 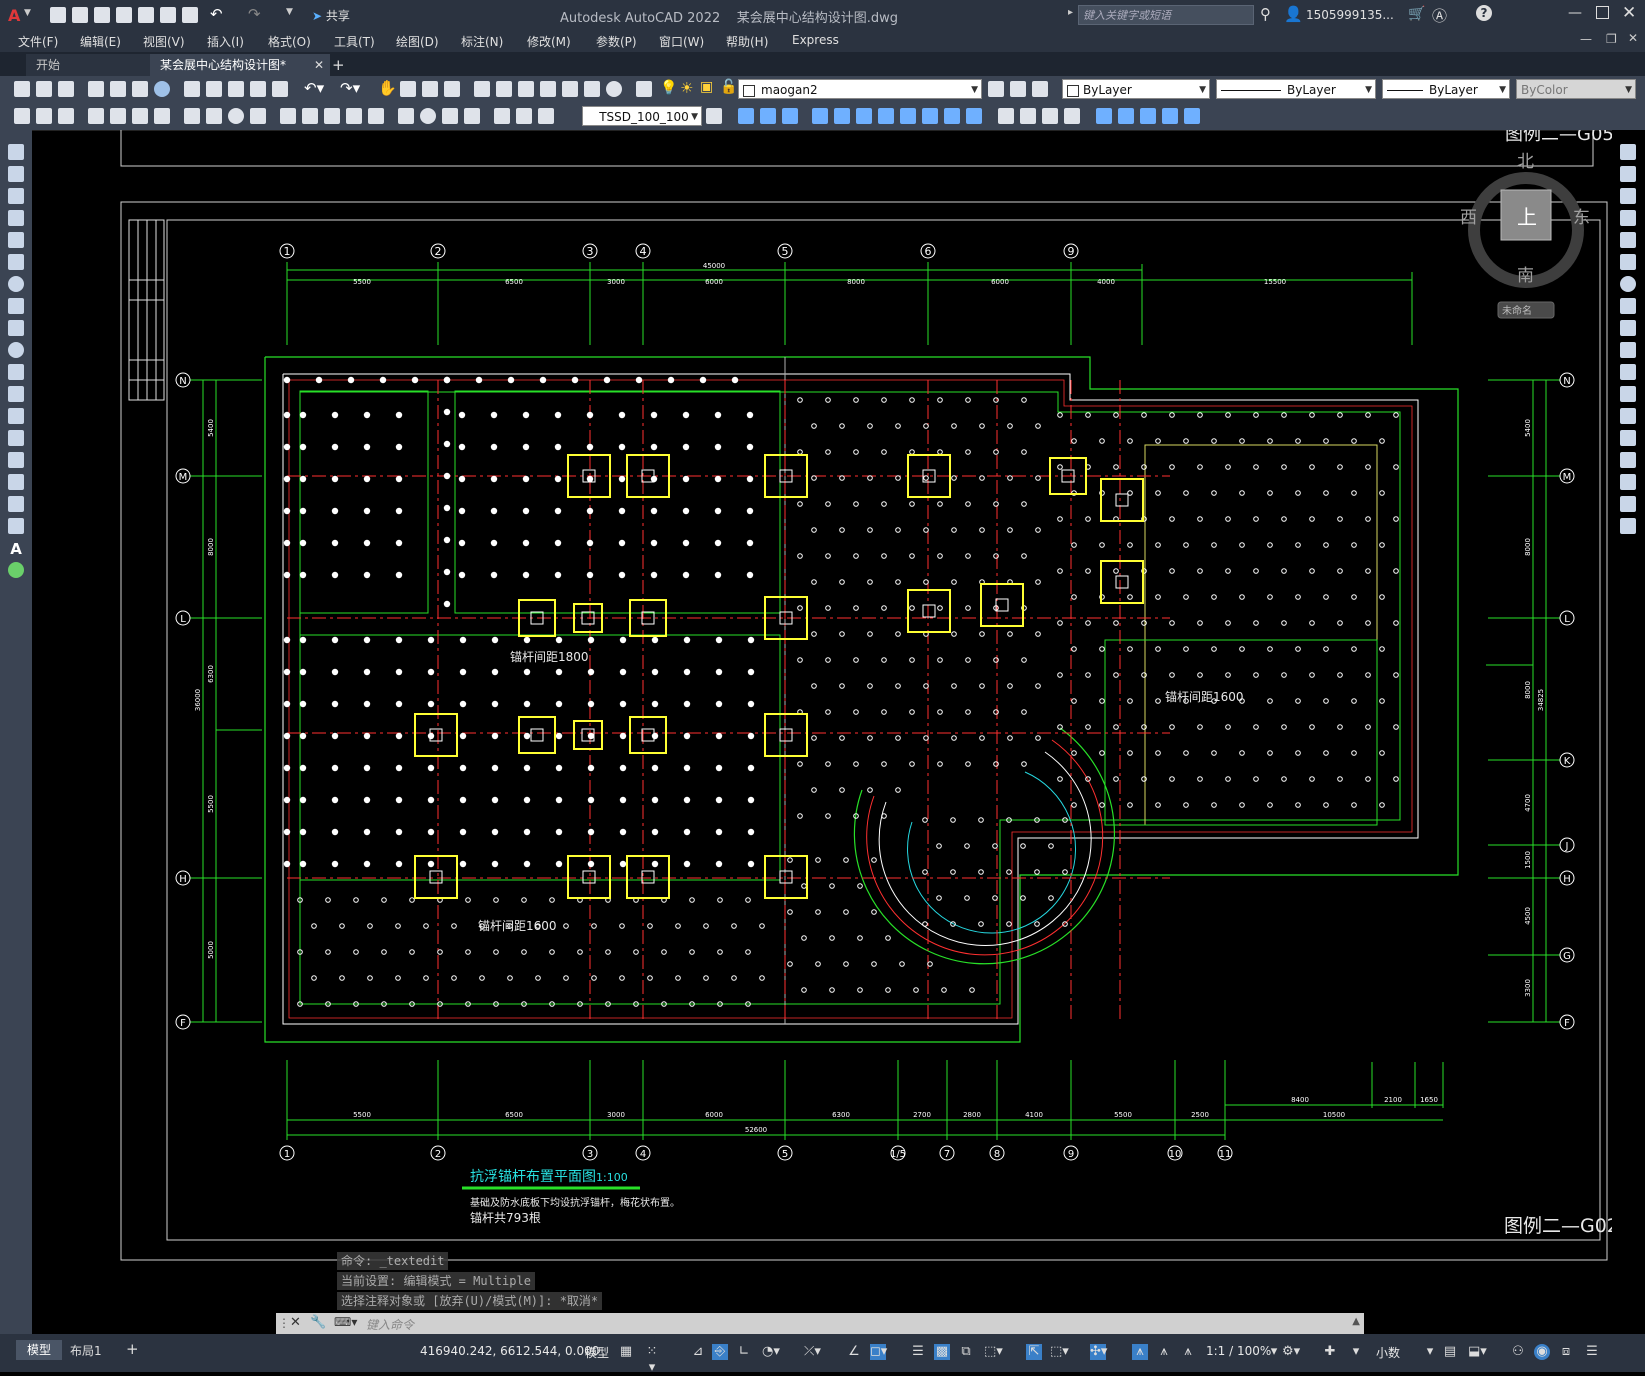 What do you see at coordinates (1628, 350) in the screenshot?
I see `trim-icon` at bounding box center [1628, 350].